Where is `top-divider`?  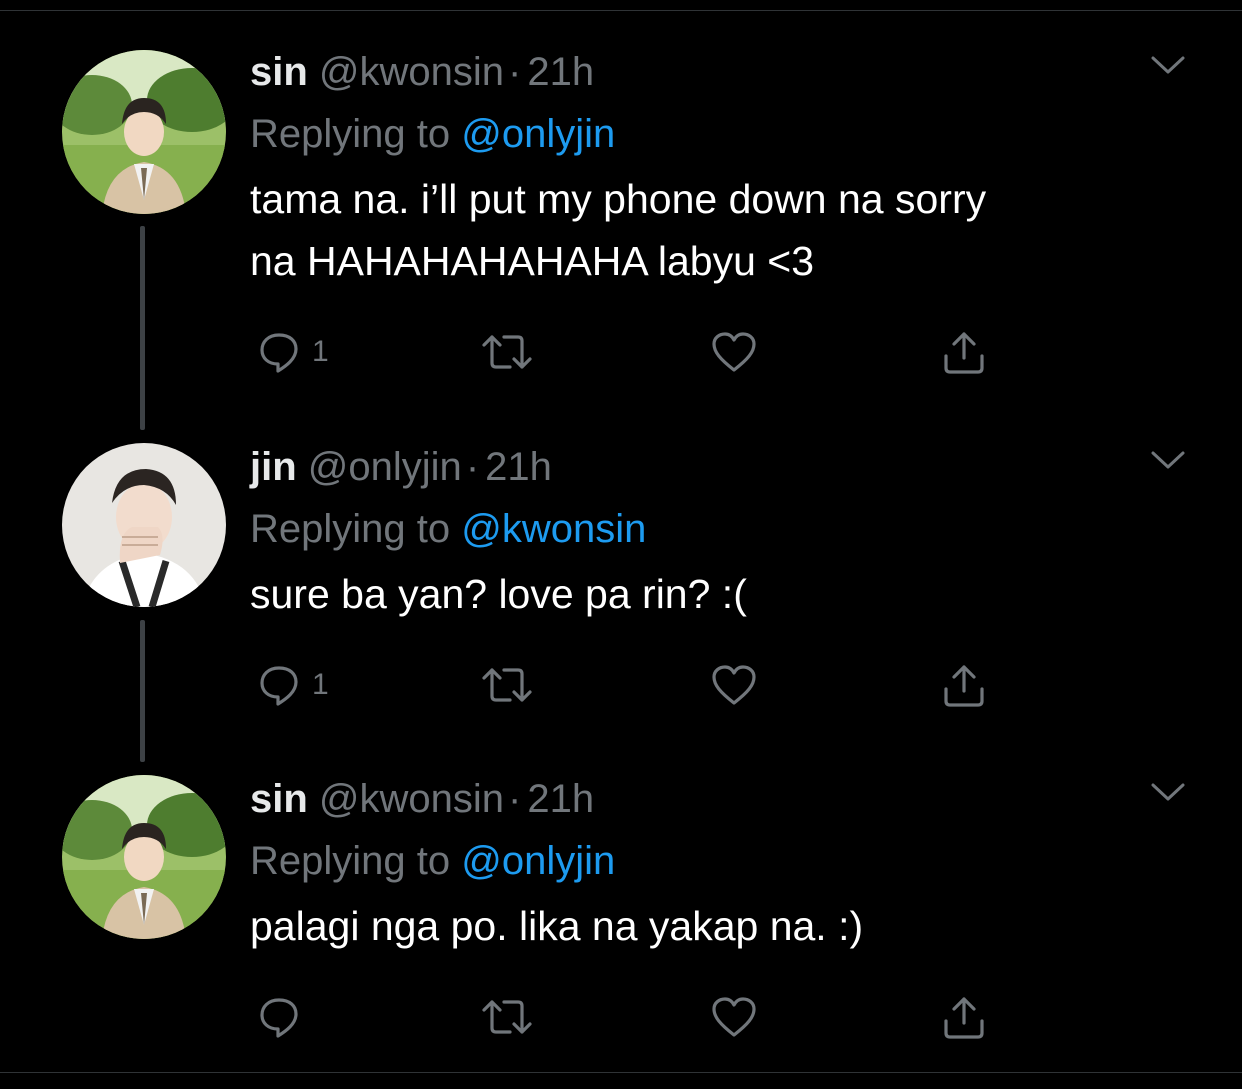
top-divider is located at coordinates (621, 10).